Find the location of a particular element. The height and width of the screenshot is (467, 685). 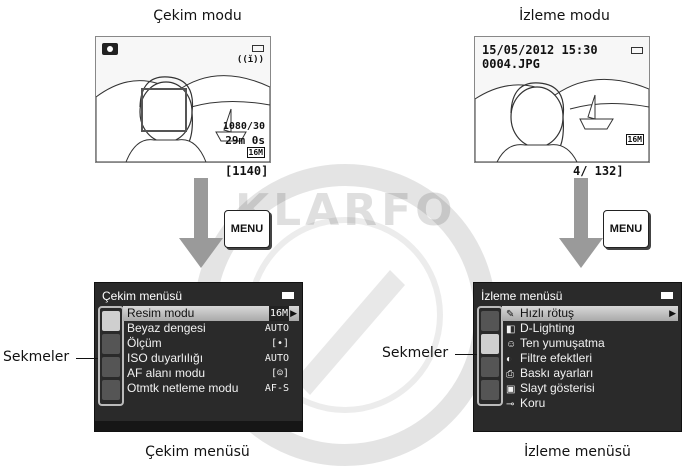

print-icon: ⎙ is located at coordinates (510, 374).